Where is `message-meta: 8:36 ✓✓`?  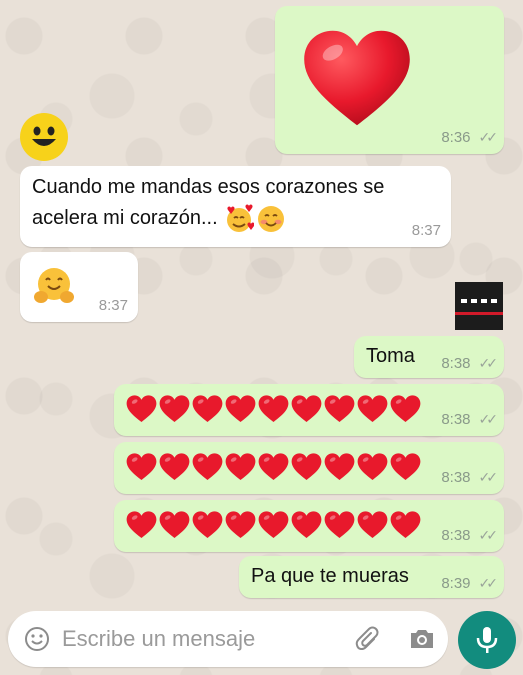 message-meta: 8:36 ✓✓ is located at coordinates (470, 137).